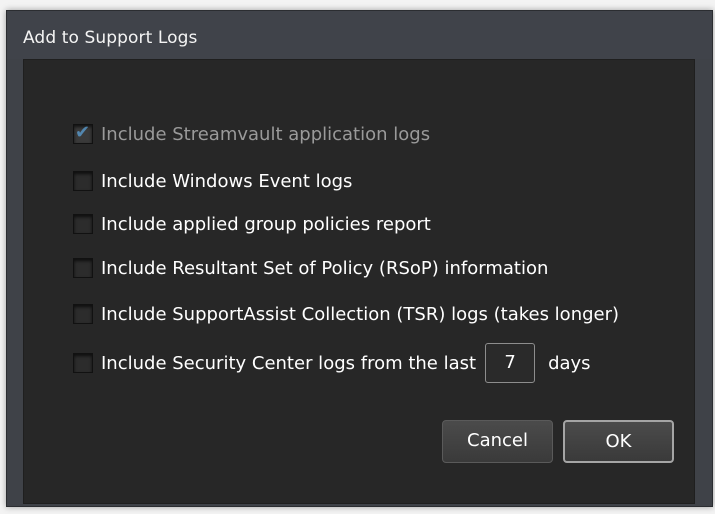 This screenshot has height=514, width=715. I want to click on option-label: Include Streamvault application logs, so click(266, 134).